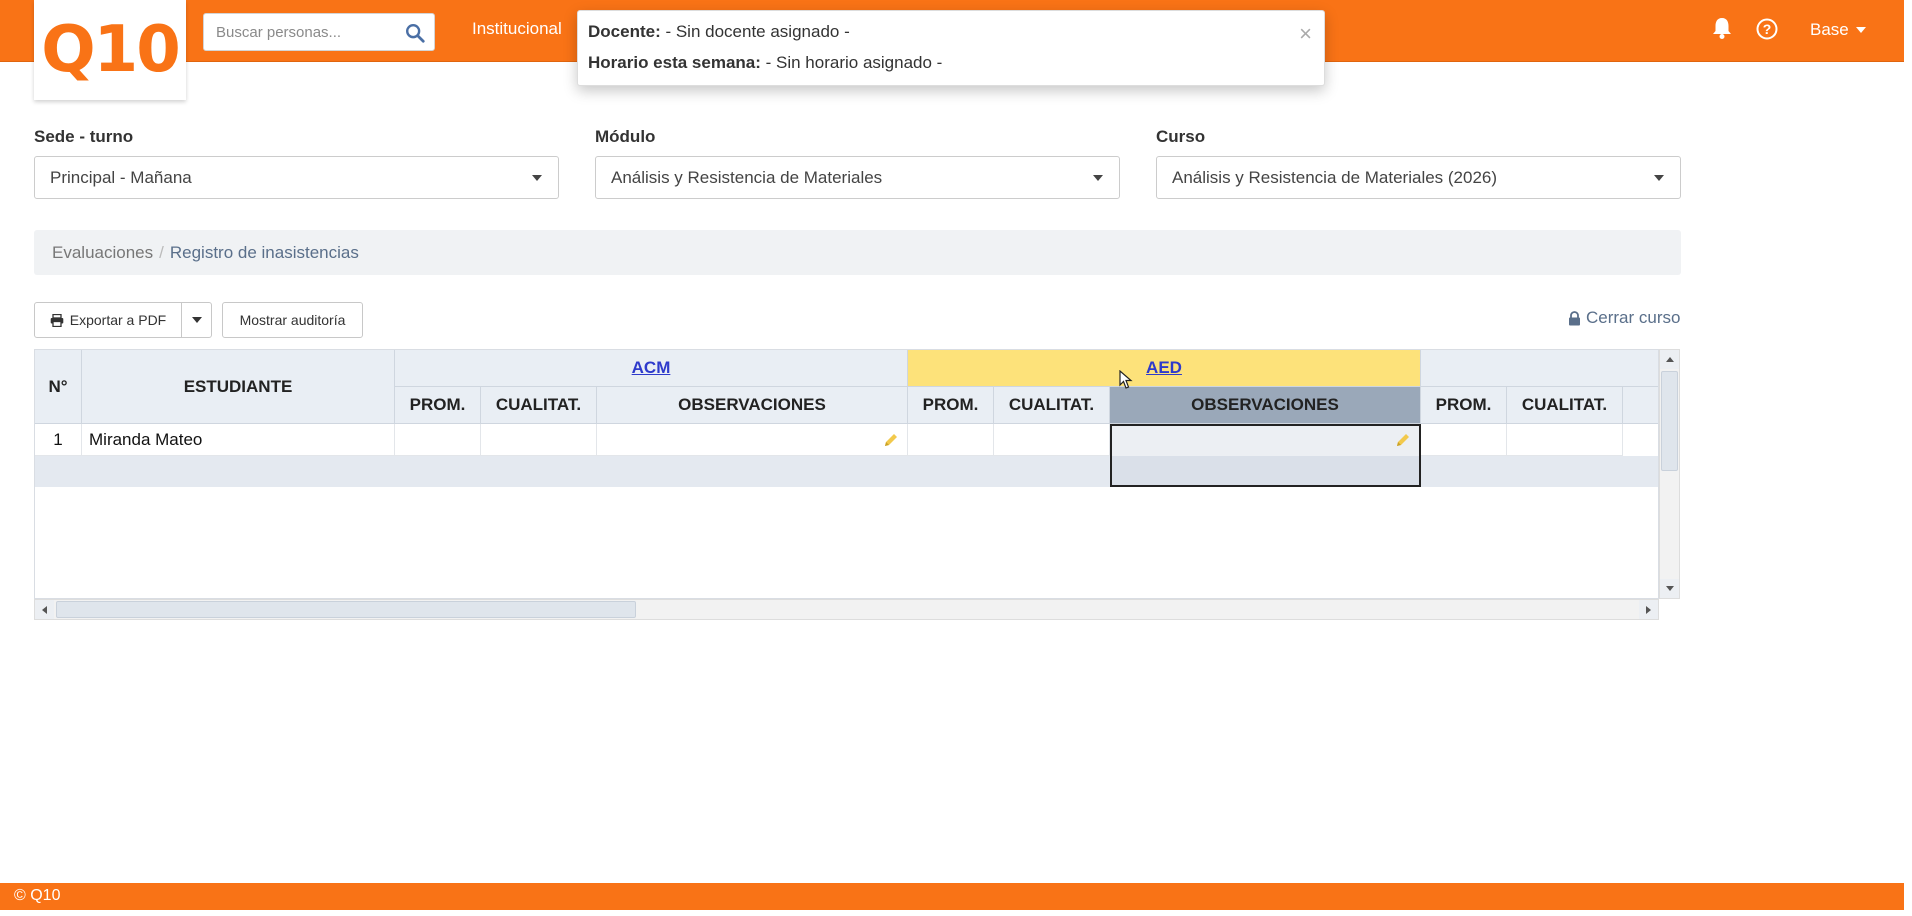 This screenshot has width=1912, height=916. Describe the element at coordinates (346, 609) in the screenshot. I see `horizontal-scroll-thumb` at that location.